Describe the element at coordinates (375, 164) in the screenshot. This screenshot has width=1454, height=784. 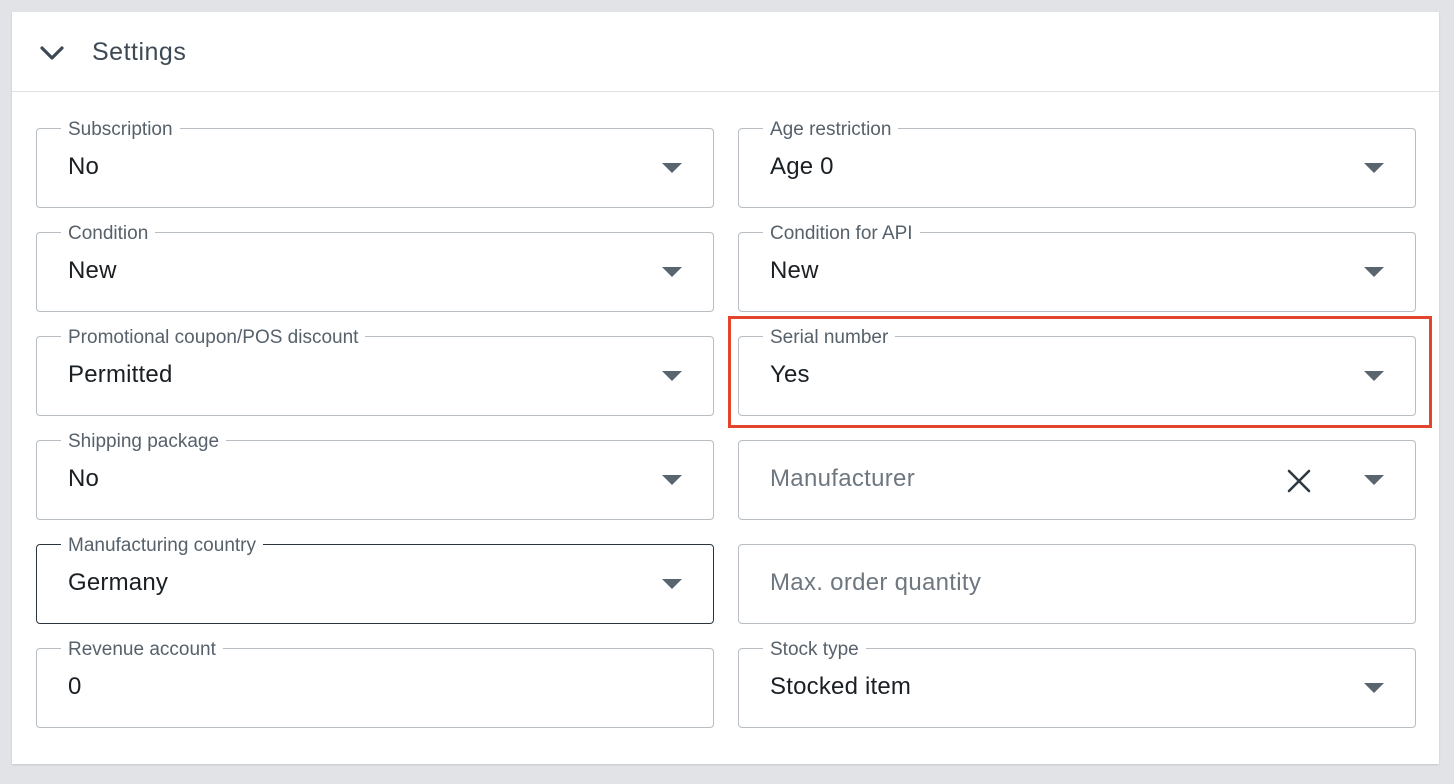
I see `subscription-select: Subscription No` at that location.